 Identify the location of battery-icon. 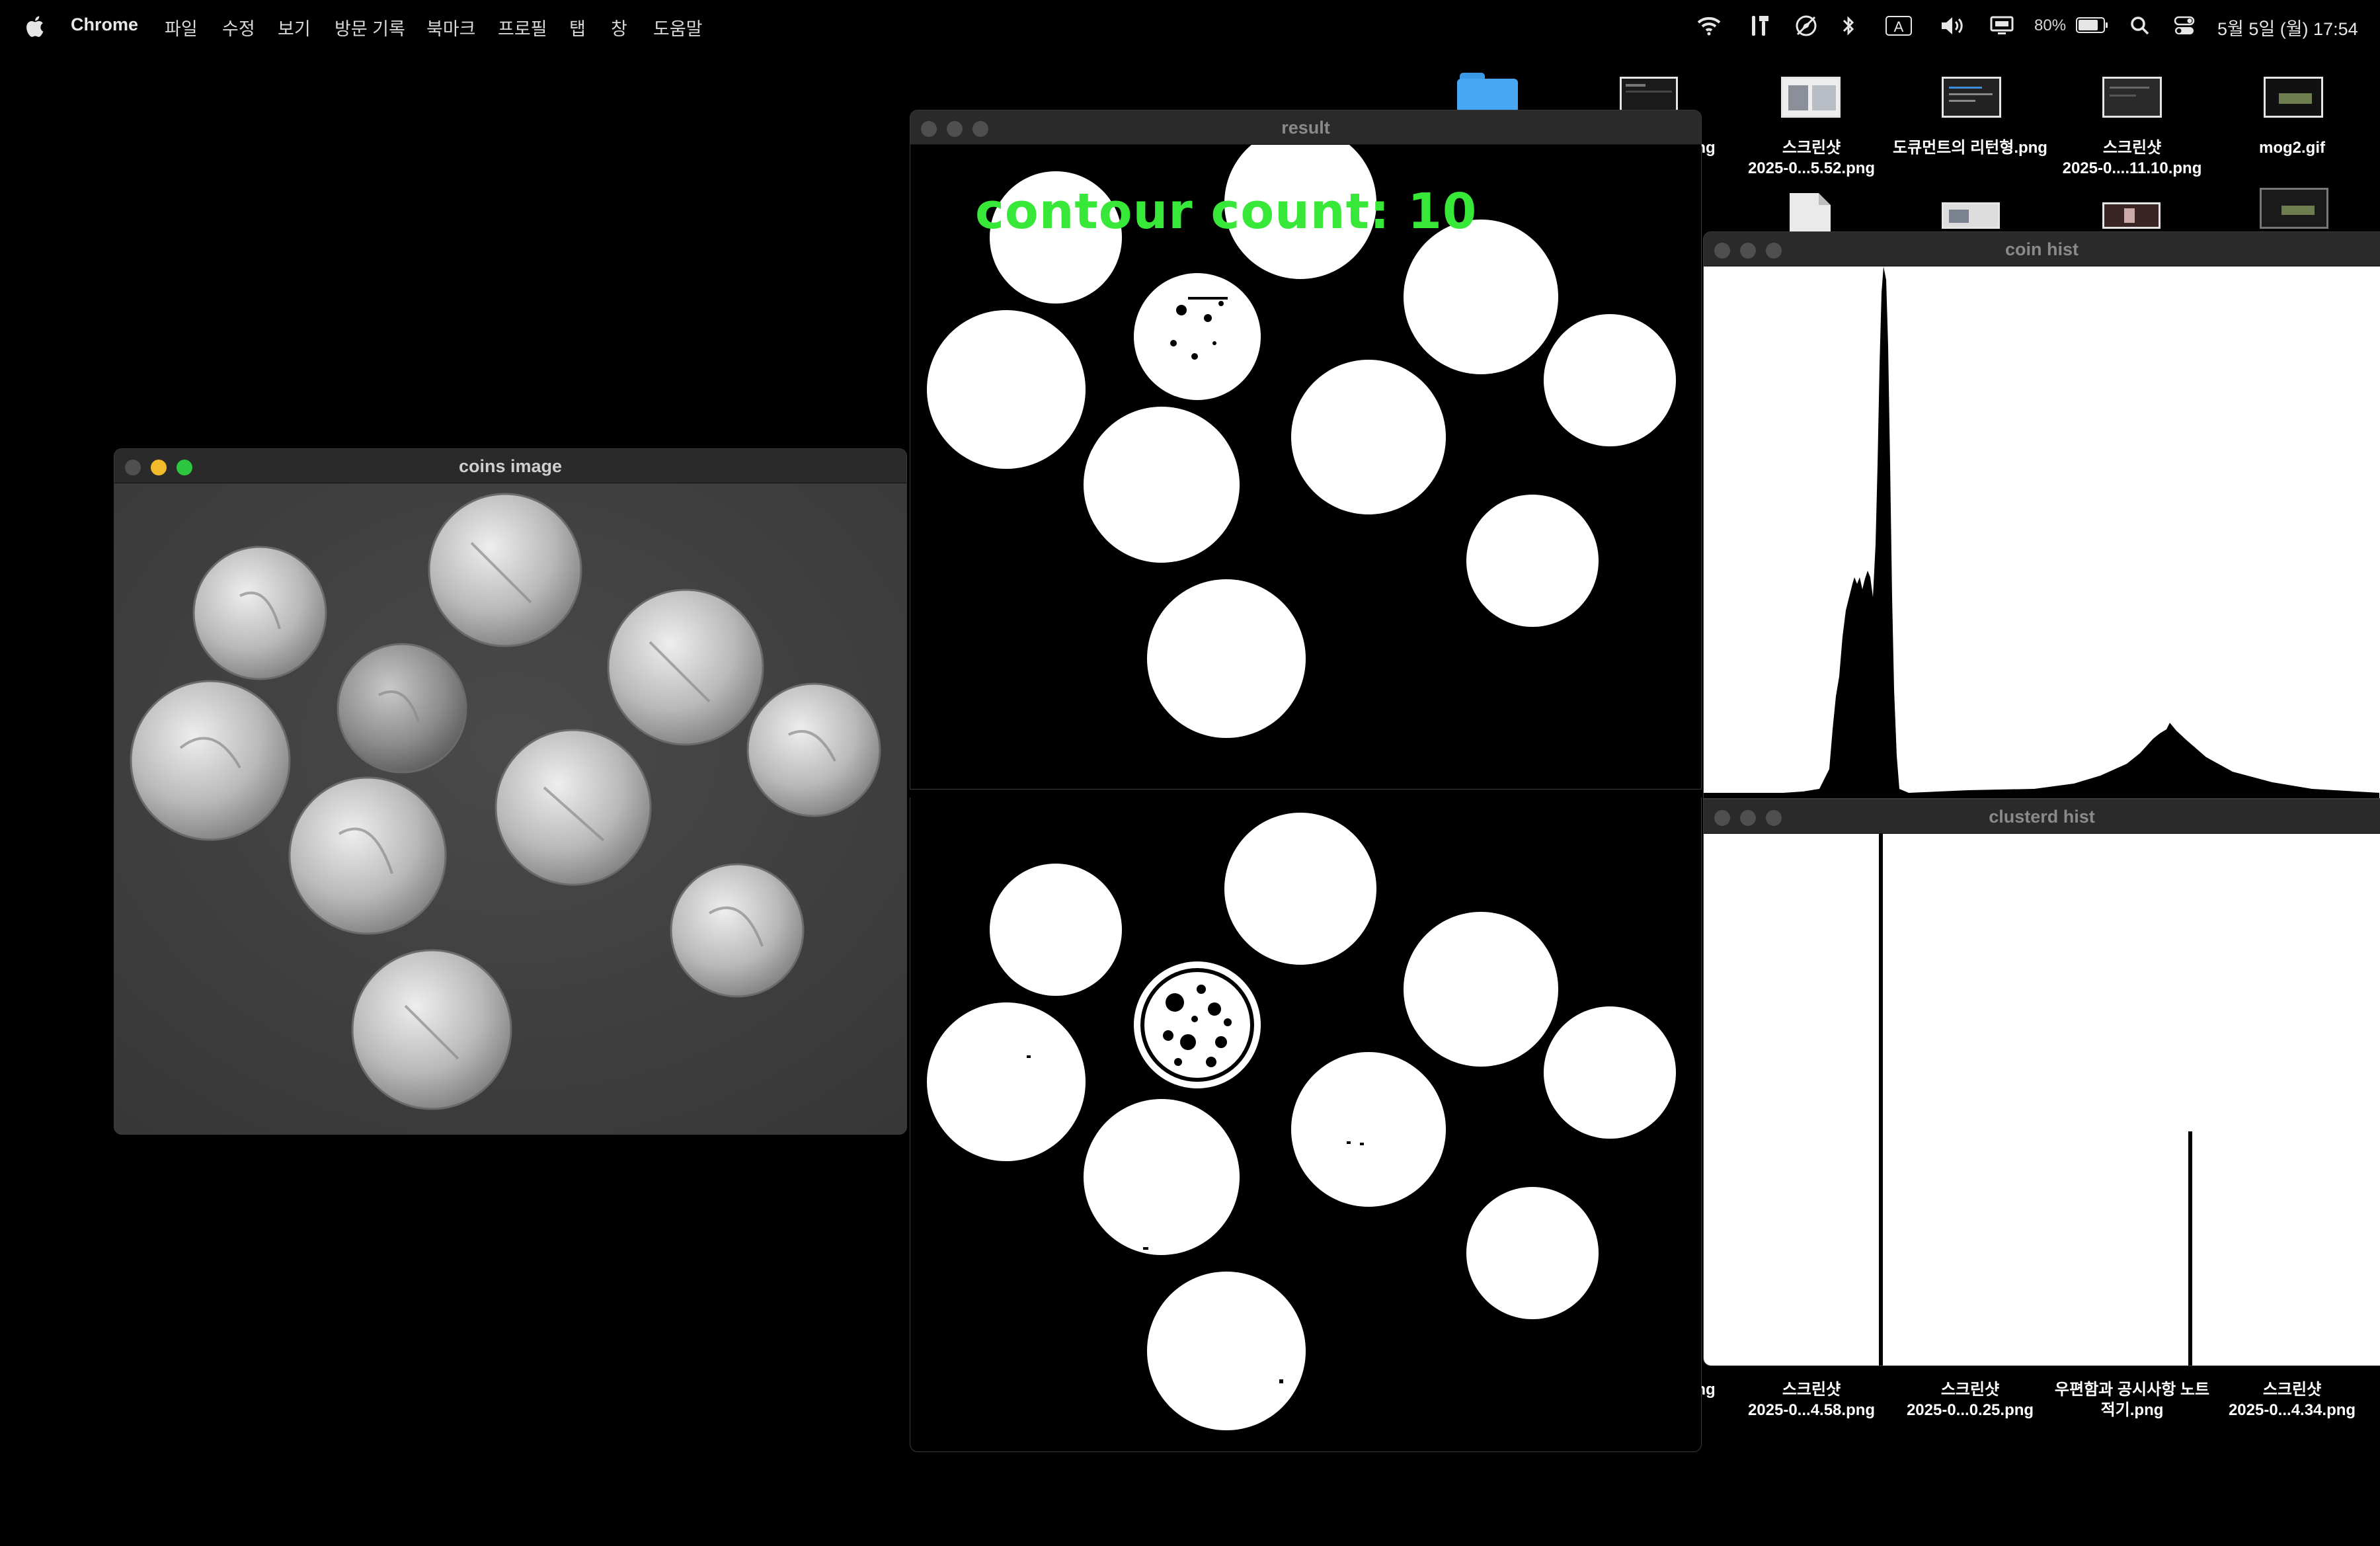
(2092, 25).